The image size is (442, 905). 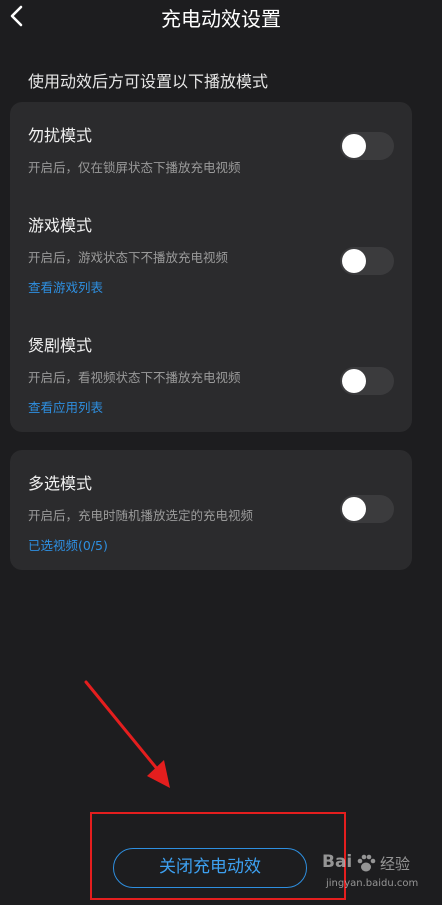 I want to click on watermark-url: jingyan.baidu.com, so click(x=372, y=883).